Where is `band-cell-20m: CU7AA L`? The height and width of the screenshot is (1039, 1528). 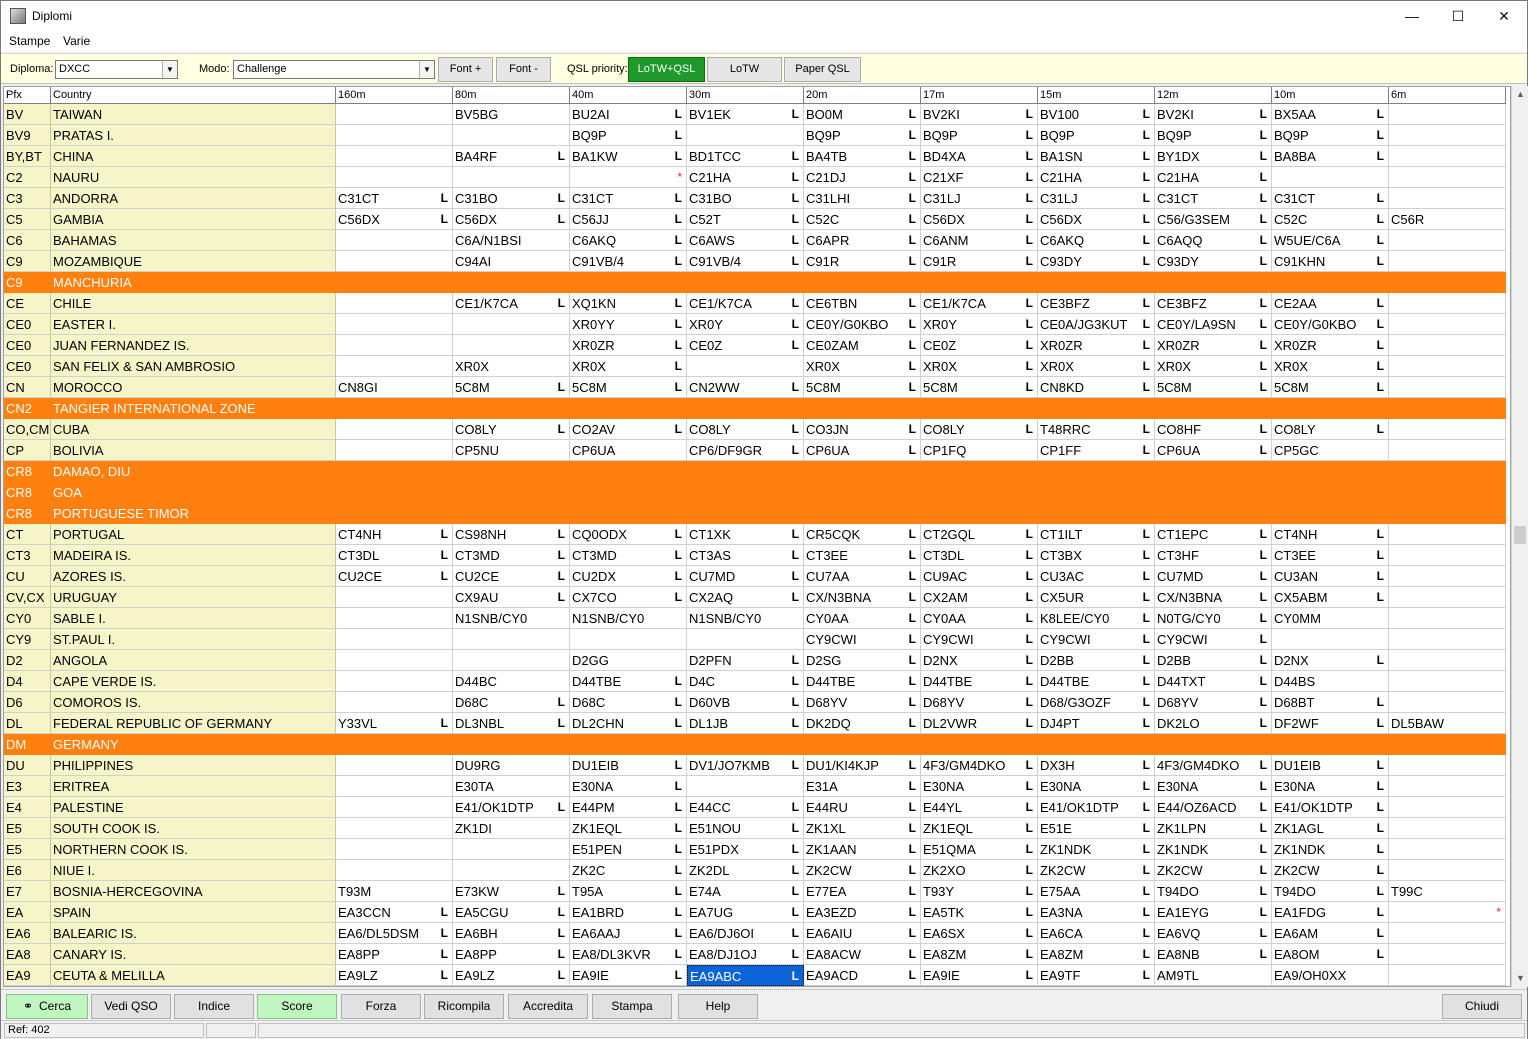 band-cell-20m: CU7AA L is located at coordinates (862, 576).